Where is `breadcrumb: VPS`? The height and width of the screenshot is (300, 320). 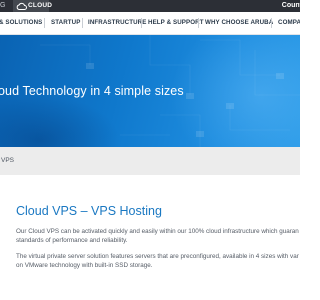
breadcrumb: VPS is located at coordinates (150, 161).